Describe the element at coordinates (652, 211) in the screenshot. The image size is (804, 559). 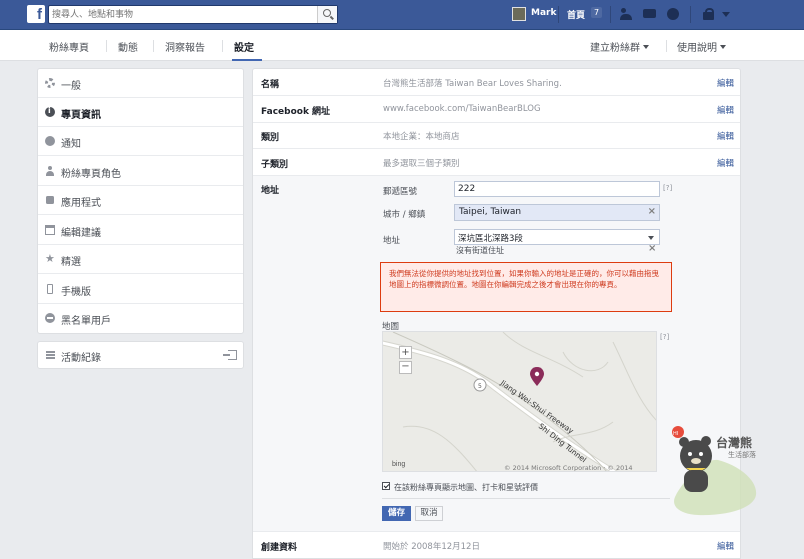
I see `clear-city-icon: ×` at that location.